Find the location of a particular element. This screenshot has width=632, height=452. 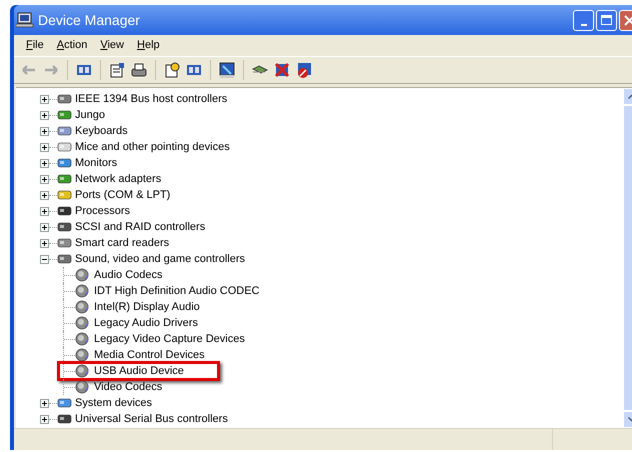

tree-item: System devices is located at coordinates (113, 403).